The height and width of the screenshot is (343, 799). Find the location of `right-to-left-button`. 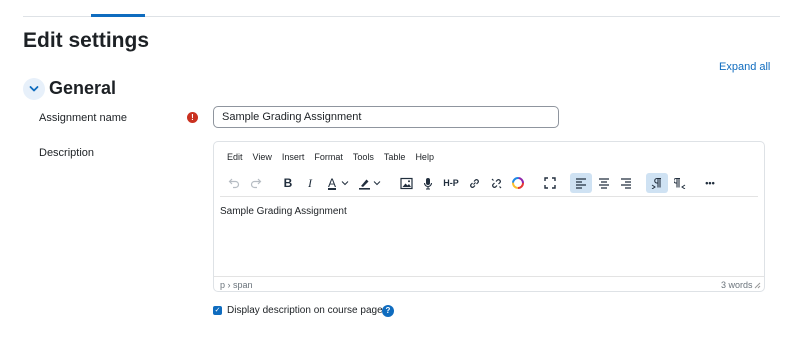

right-to-left-button is located at coordinates (680, 183).